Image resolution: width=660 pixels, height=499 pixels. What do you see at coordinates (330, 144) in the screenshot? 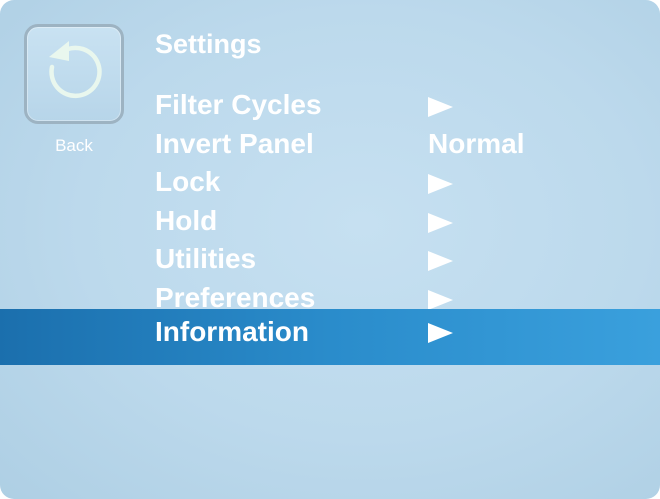
I see `menu-item-invert-panel: Invert Panel Normal` at bounding box center [330, 144].